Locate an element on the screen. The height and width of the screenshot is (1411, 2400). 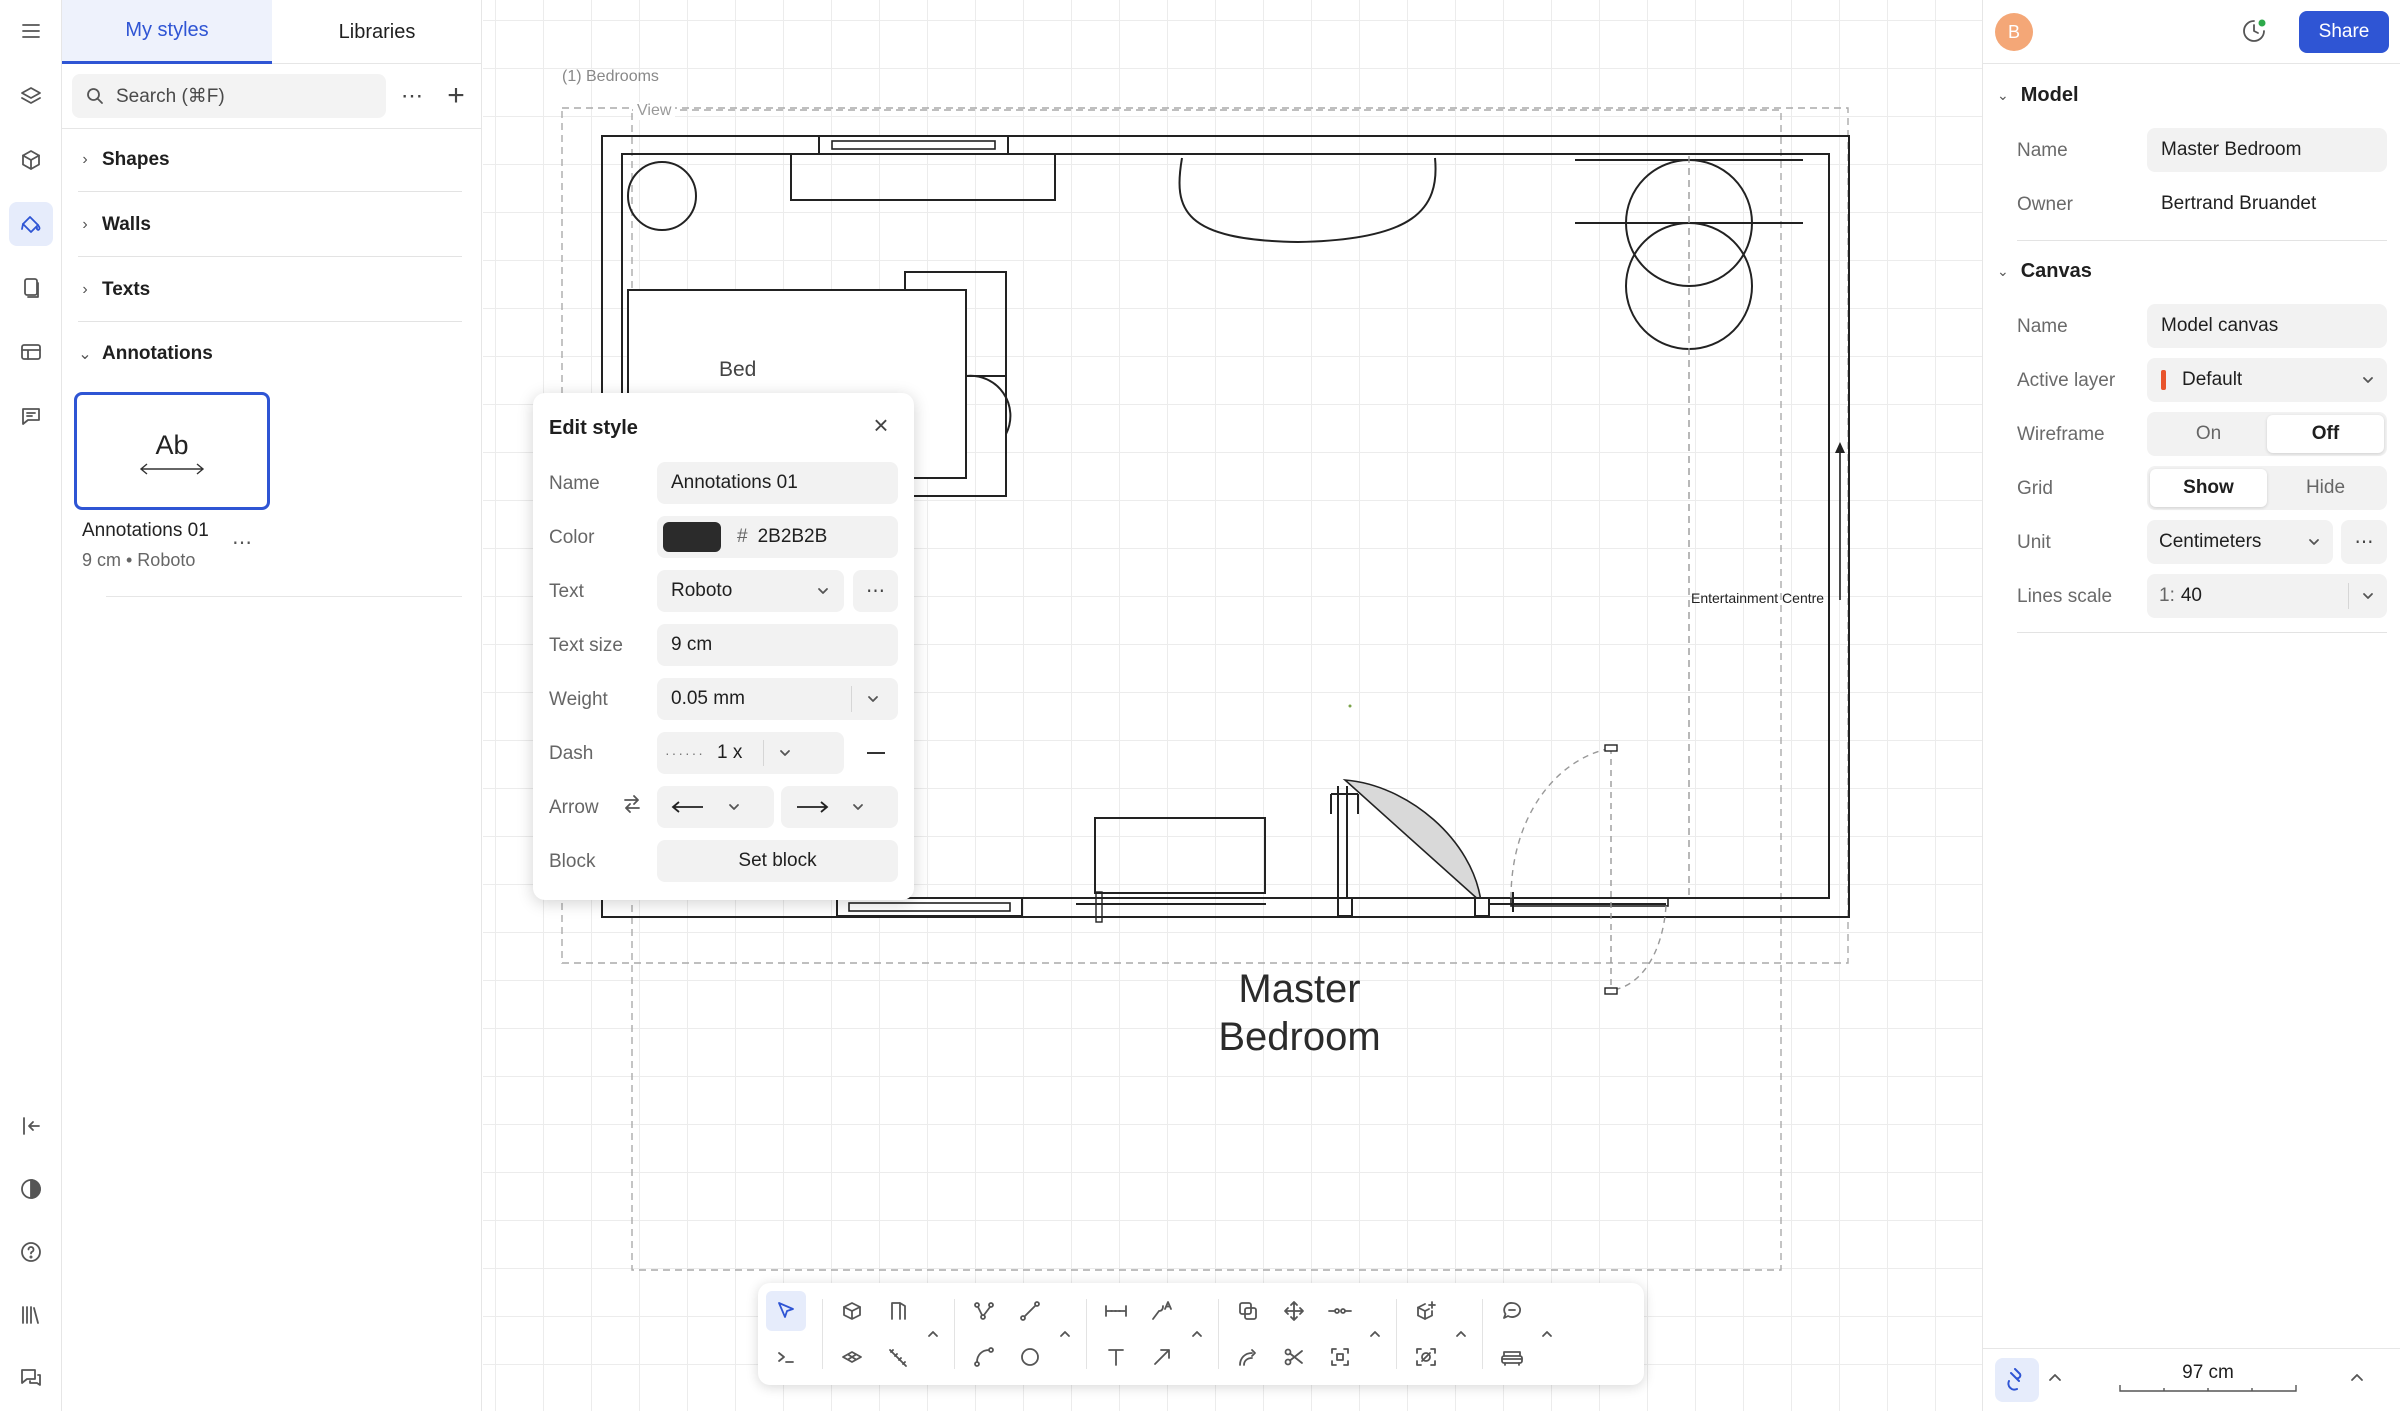
slab-tool is located at coordinates (852, 1357).